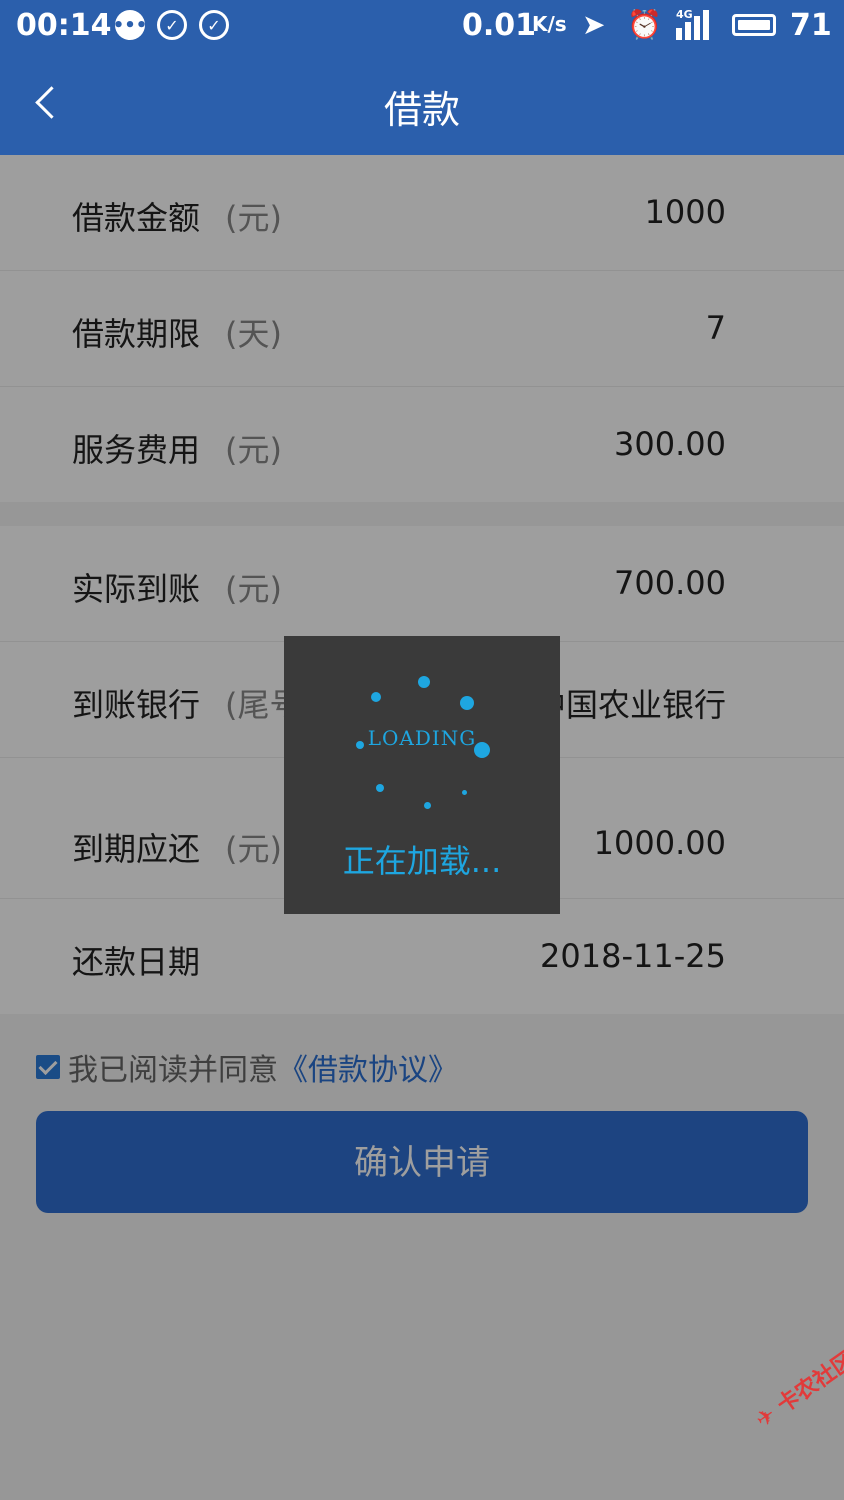  Describe the element at coordinates (811, 25) in the screenshot. I see `battery-level: 71` at that location.